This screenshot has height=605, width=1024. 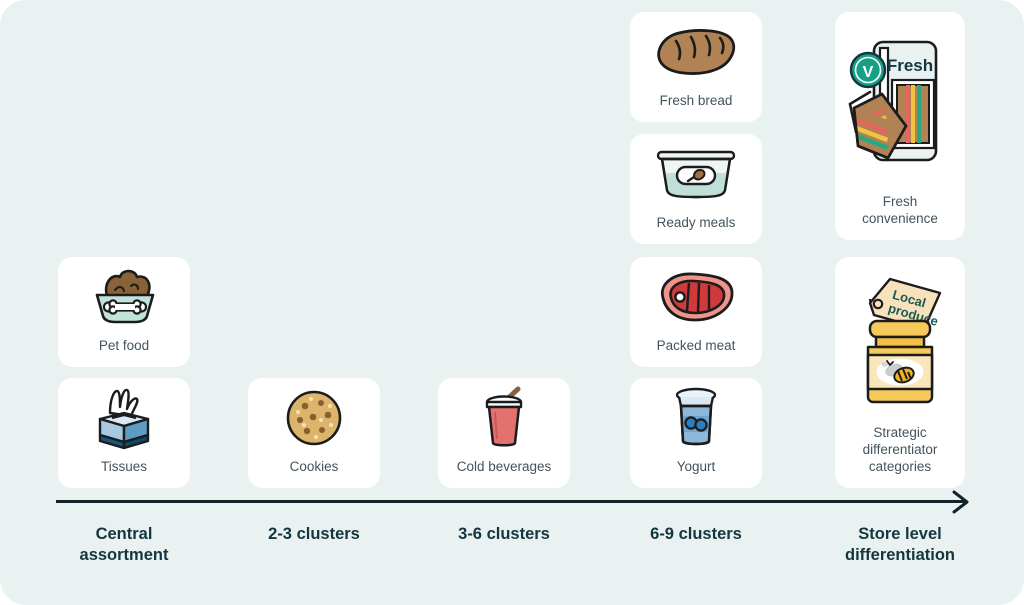 I want to click on stage-label-2-3-clusters: 2-3 clusters, so click(x=314, y=534).